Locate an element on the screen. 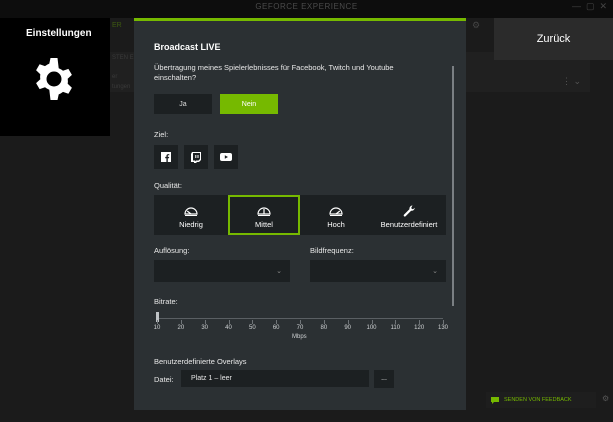 Image resolution: width=613 pixels, height=422 pixels. quality-option-hoch: Hoch is located at coordinates (336, 215).